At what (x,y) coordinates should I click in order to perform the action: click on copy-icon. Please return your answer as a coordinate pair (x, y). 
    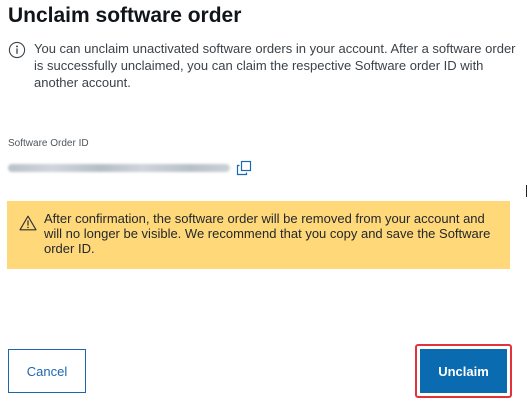
    Looking at the image, I should click on (244, 168).